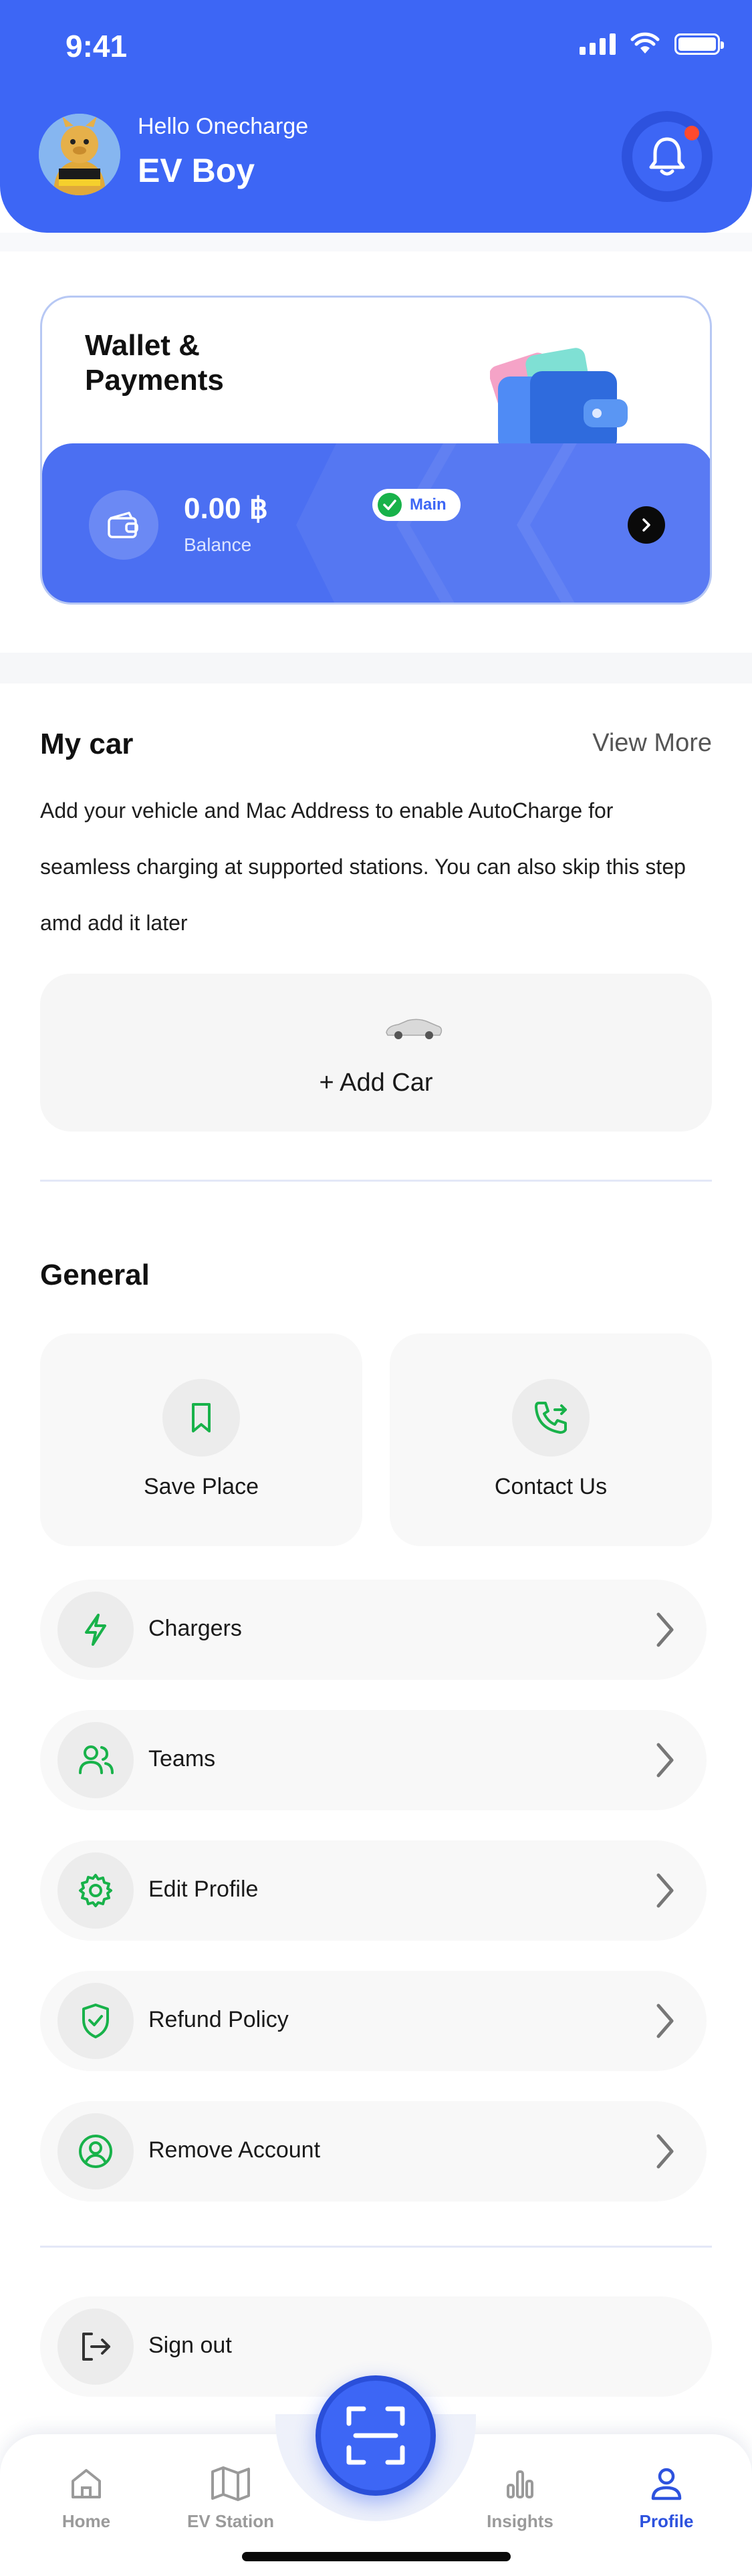  Describe the element at coordinates (123, 525) in the screenshot. I see `wallet-icon` at that location.